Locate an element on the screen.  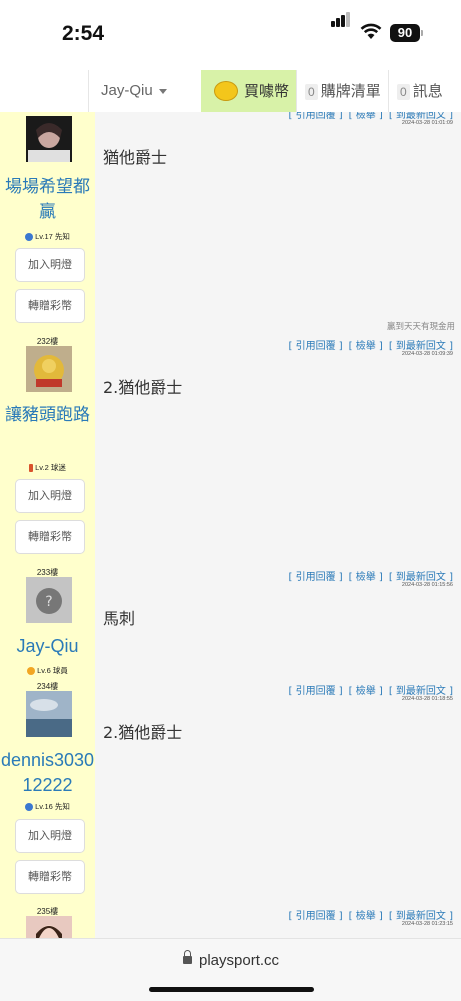
post-content: 猶他爵士 is located at coordinates (135, 157).